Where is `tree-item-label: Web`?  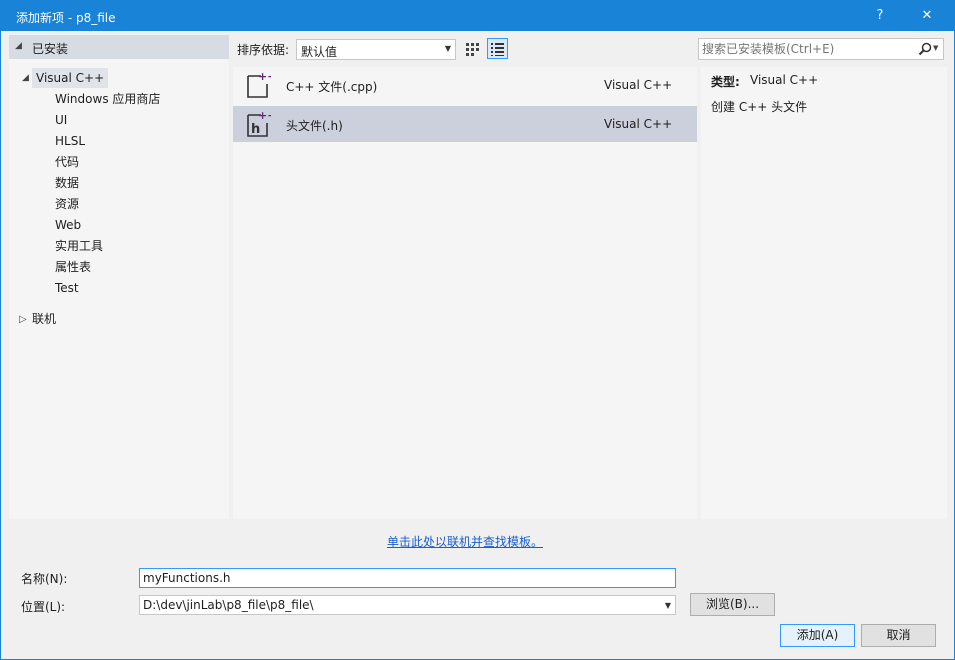 tree-item-label: Web is located at coordinates (68, 225).